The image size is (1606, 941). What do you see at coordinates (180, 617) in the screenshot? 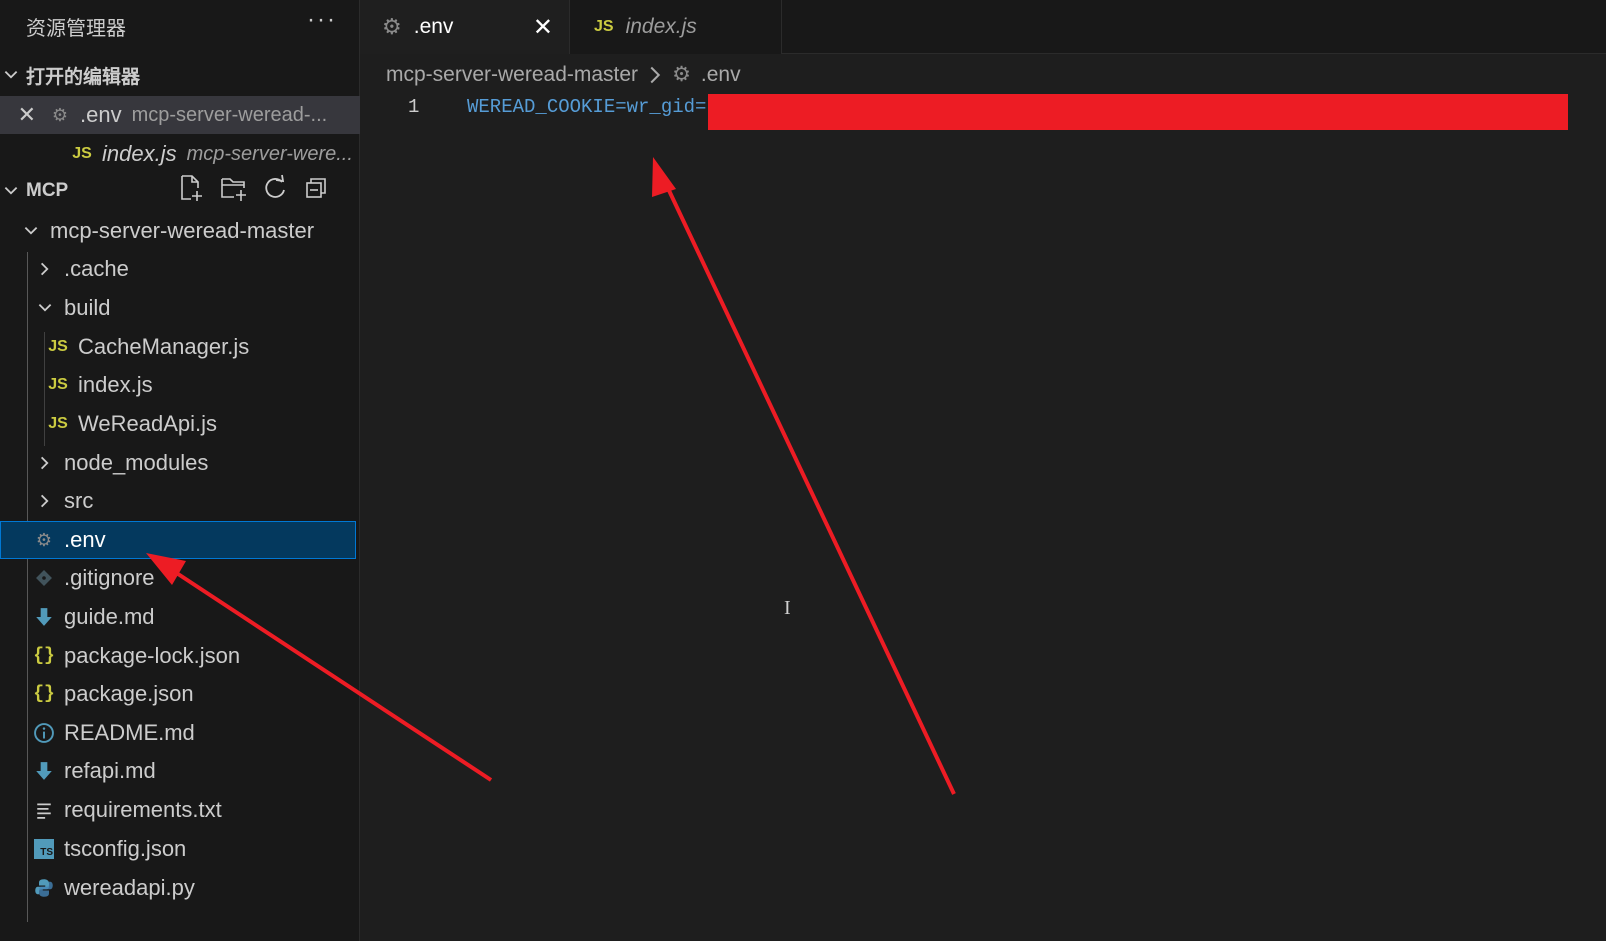
I see `tree-item-guide-md: guide.md` at bounding box center [180, 617].